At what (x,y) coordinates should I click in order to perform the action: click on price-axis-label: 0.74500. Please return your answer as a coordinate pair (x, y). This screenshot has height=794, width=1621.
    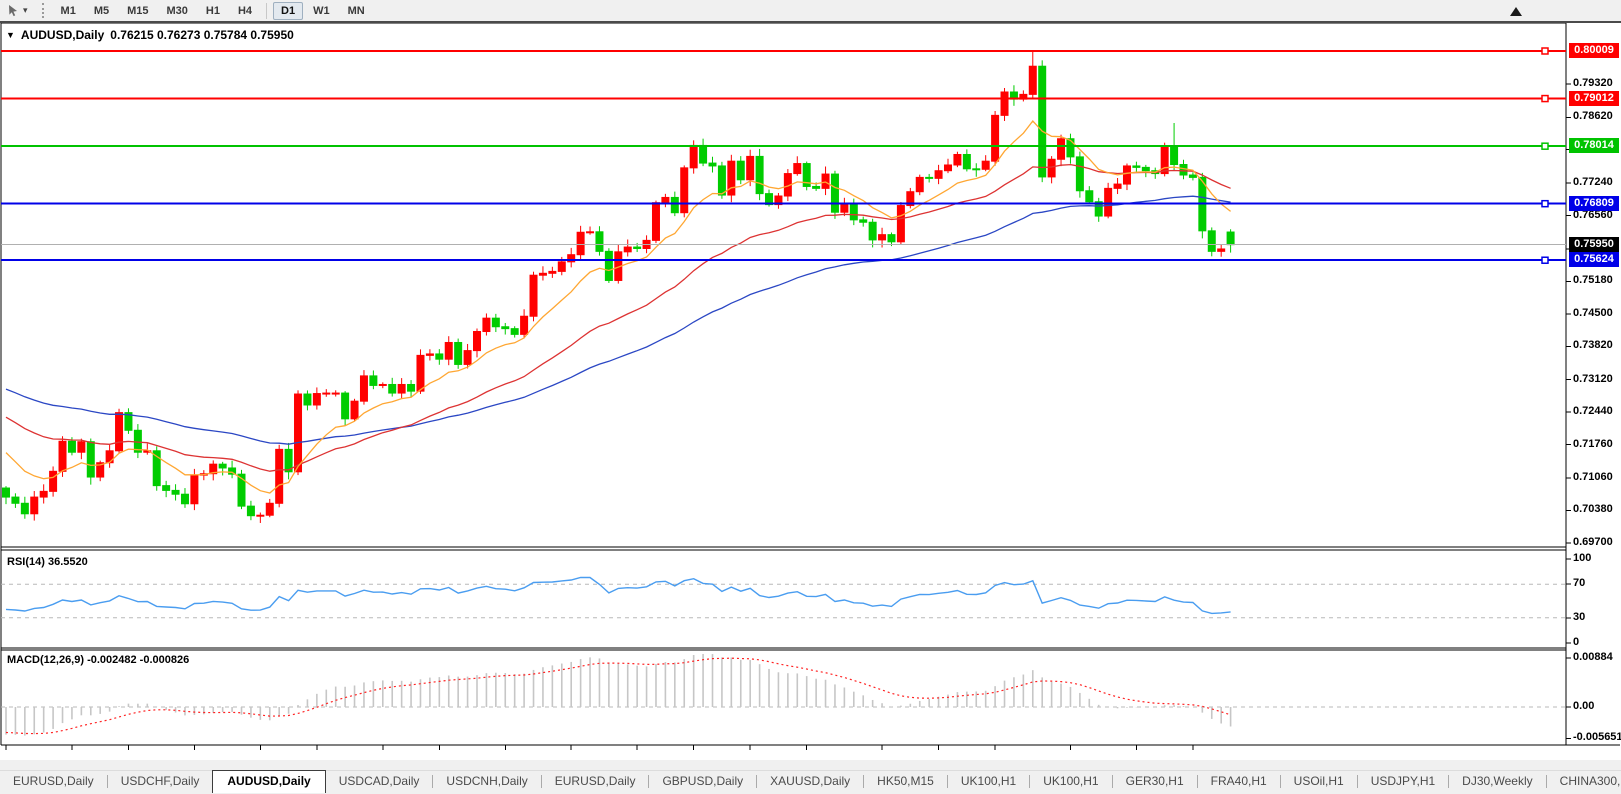
    Looking at the image, I should click on (1593, 312).